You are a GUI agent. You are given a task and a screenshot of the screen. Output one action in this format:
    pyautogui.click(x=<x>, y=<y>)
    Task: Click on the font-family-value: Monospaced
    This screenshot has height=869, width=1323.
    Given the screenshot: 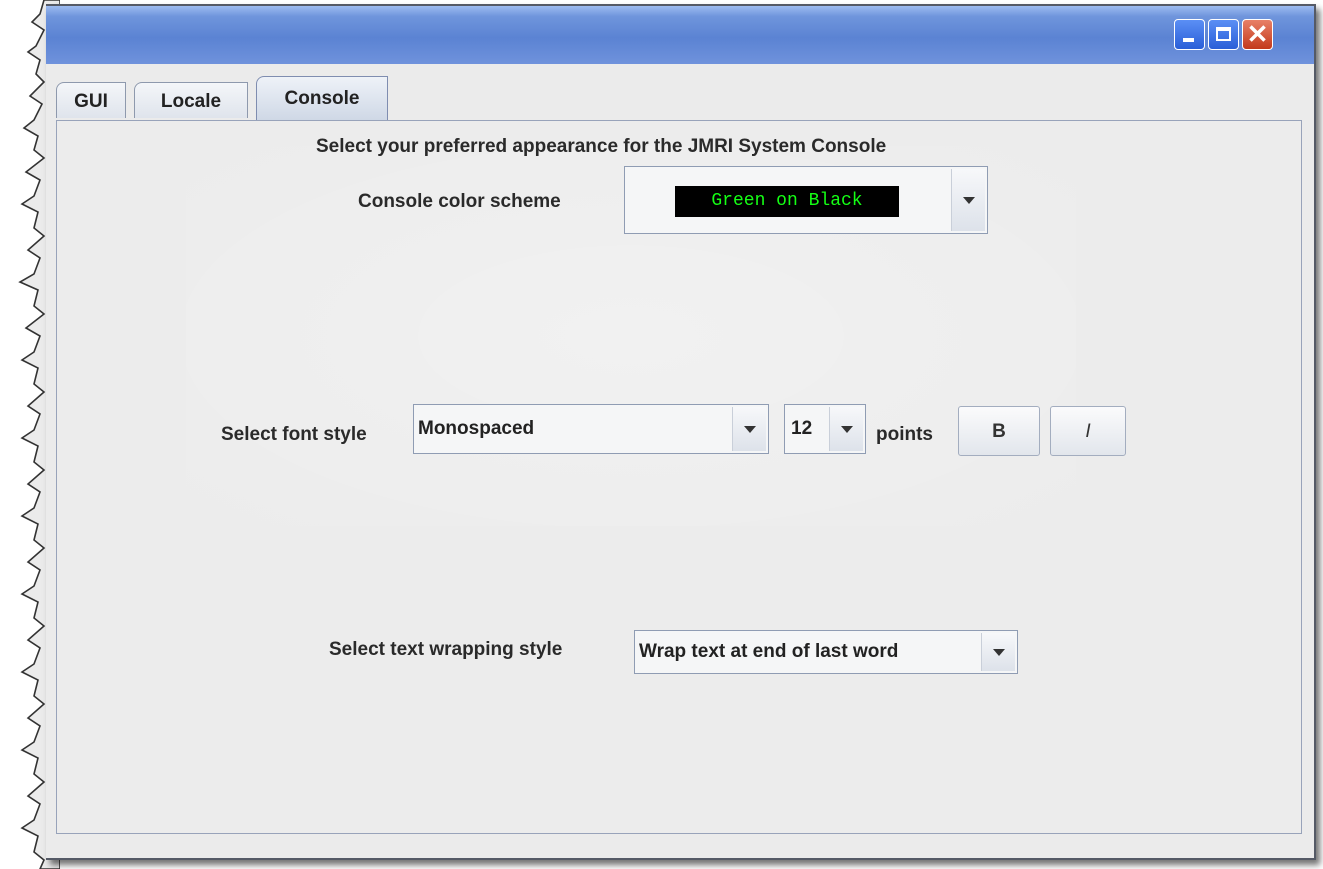 What is the action you would take?
    pyautogui.click(x=476, y=428)
    